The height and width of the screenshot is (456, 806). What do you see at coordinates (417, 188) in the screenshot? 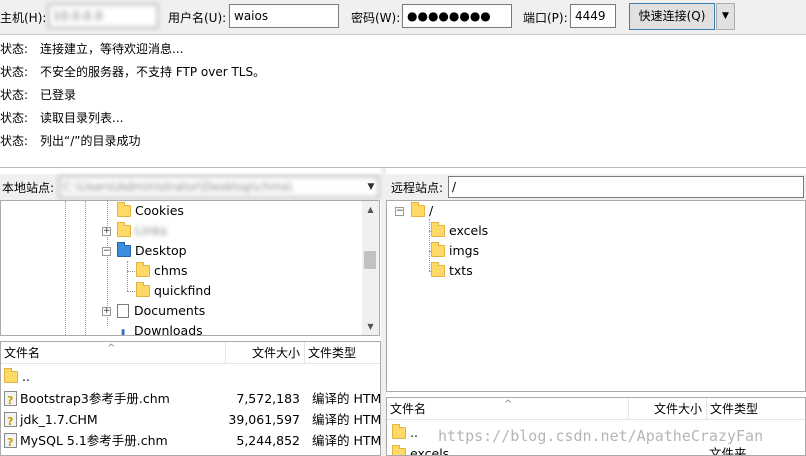
I see `remote-site-label: 远程站点:` at bounding box center [417, 188].